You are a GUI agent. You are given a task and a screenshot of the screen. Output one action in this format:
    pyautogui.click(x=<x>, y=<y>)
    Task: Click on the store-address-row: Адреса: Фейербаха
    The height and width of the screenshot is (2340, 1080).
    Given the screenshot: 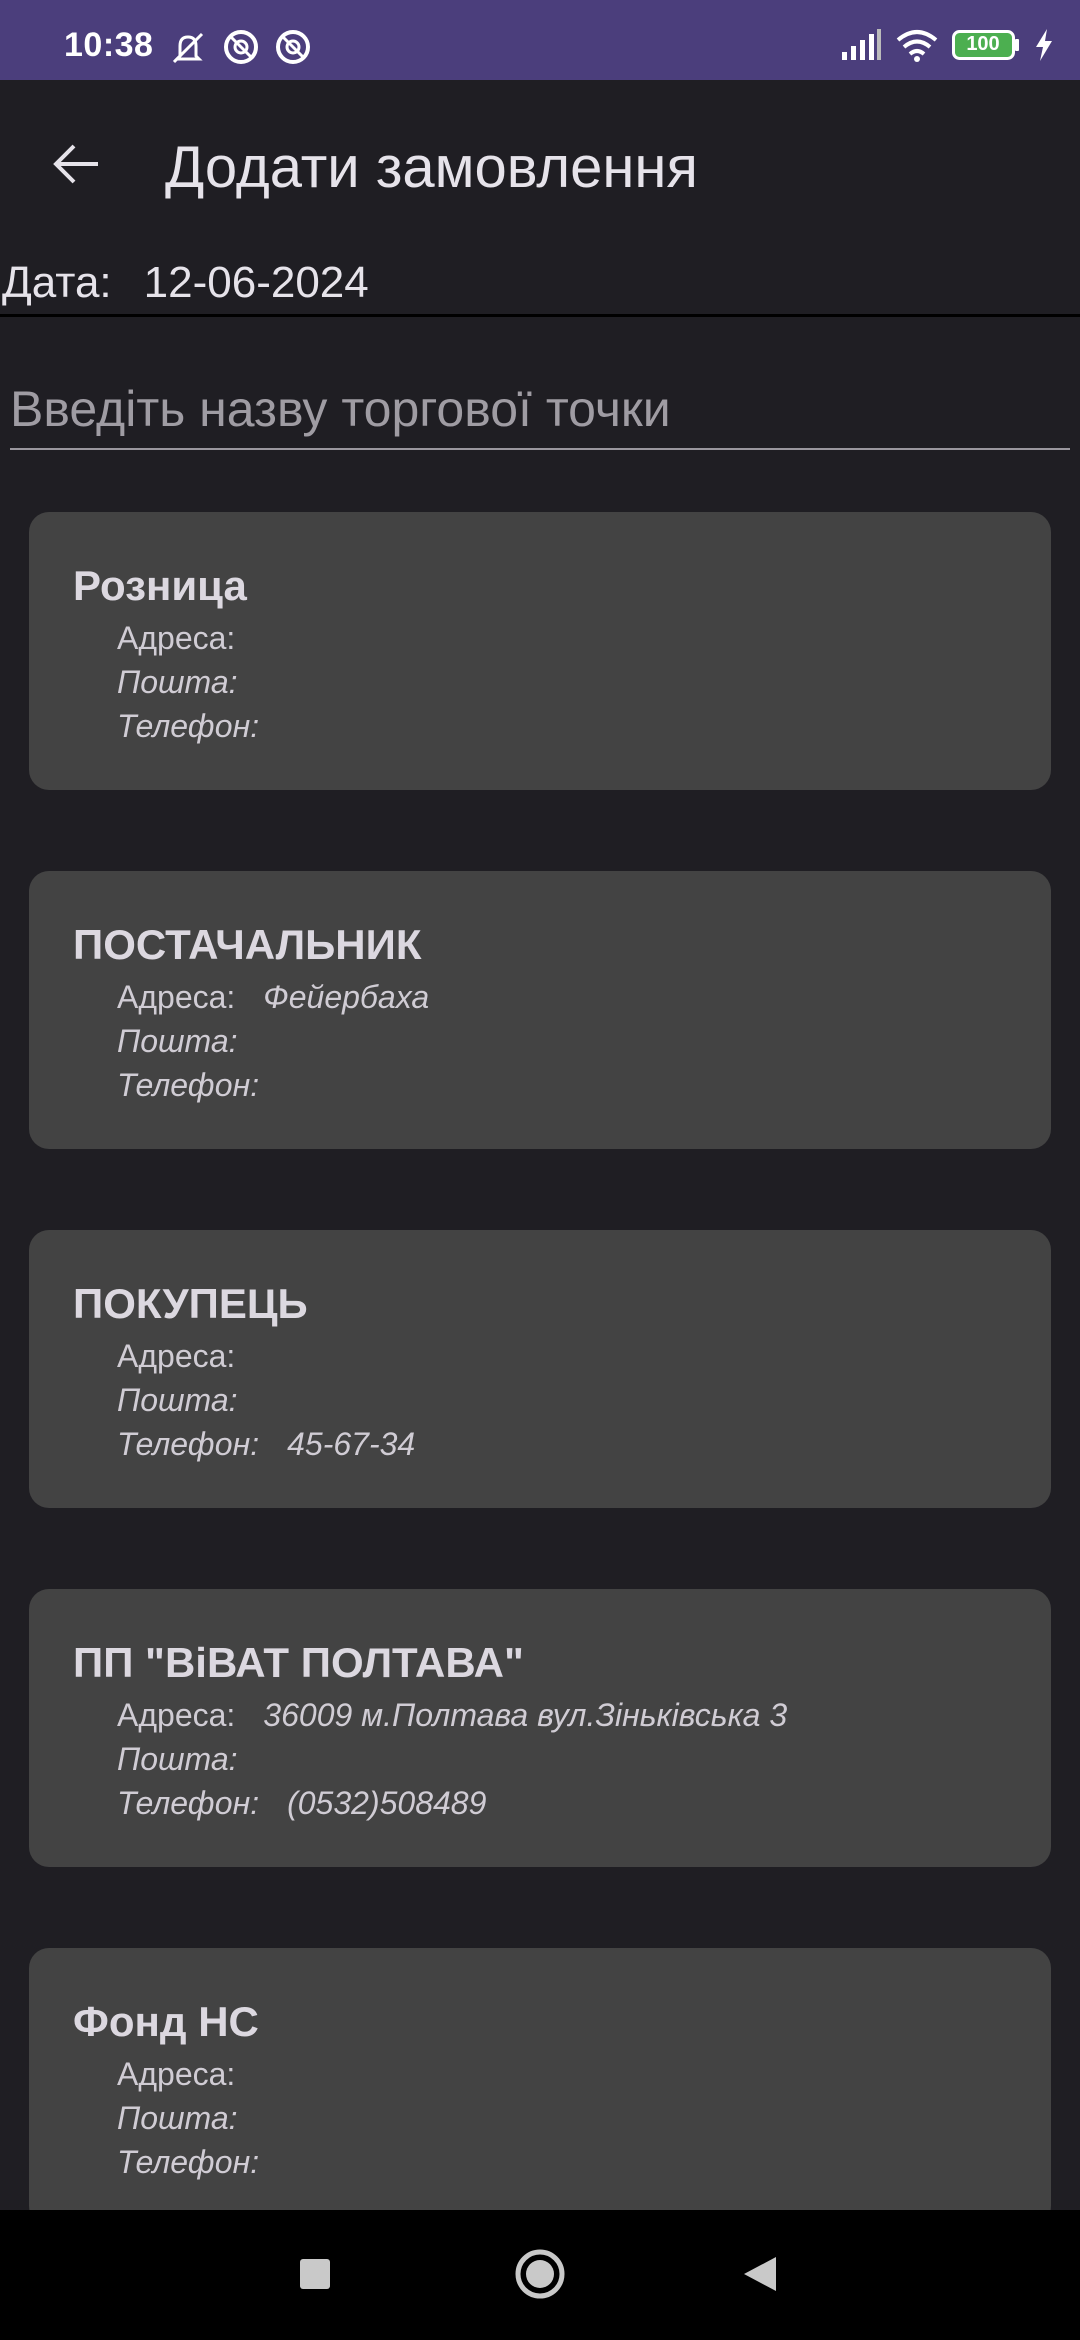 What is the action you would take?
    pyautogui.click(x=273, y=997)
    